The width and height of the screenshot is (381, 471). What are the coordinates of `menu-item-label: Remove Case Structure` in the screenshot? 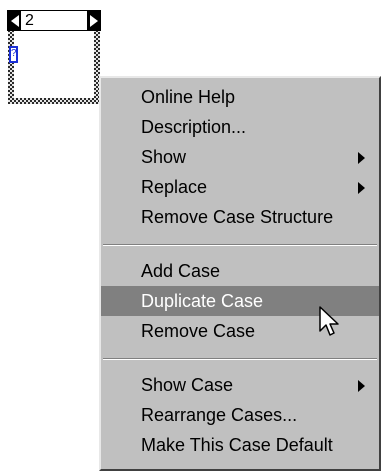 It's located at (237, 217).